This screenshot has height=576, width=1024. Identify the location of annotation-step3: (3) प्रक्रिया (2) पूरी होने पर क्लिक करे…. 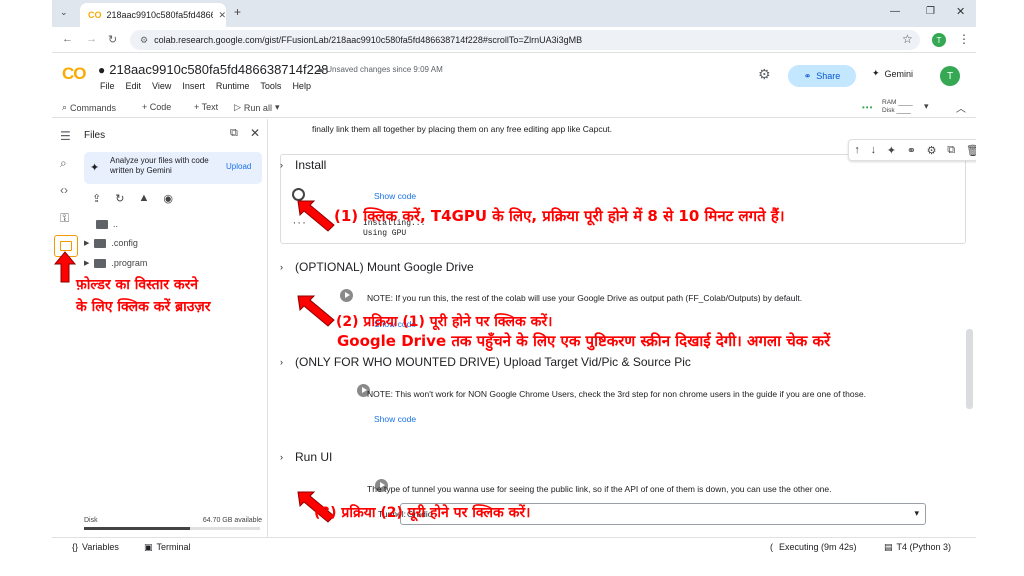
(422, 513).